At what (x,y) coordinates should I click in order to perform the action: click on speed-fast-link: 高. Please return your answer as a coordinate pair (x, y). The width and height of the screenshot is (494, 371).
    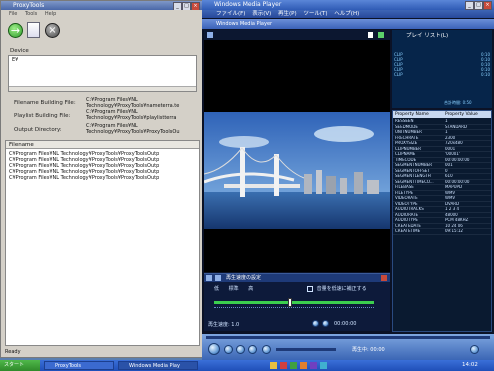
    Looking at the image, I should click on (250, 289).